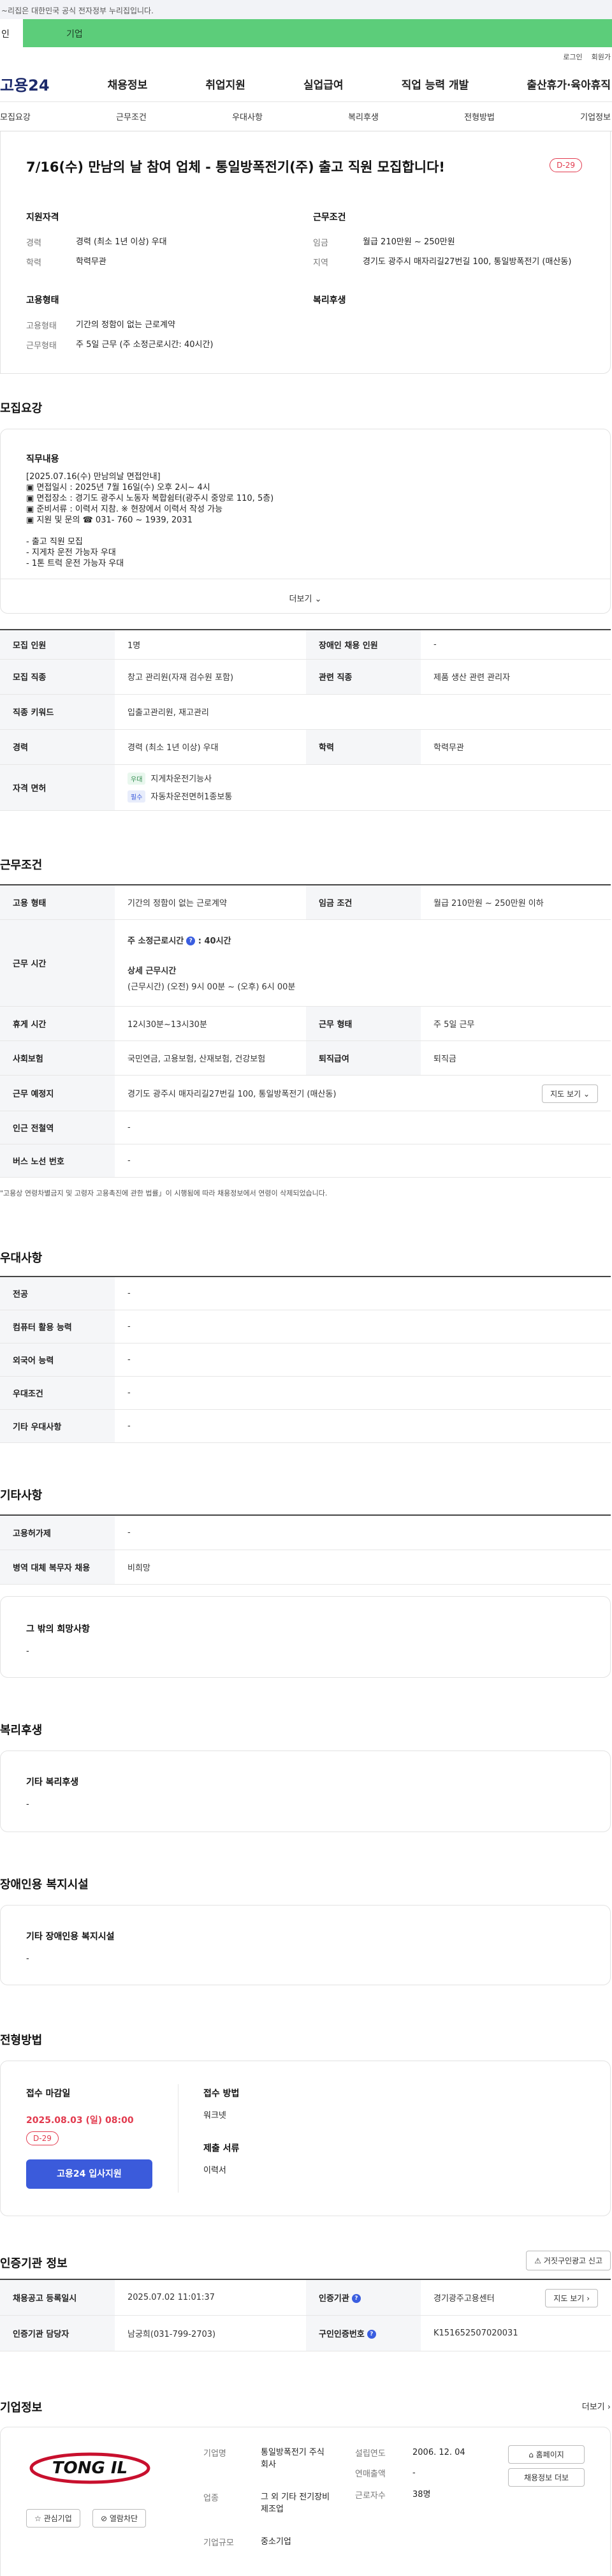  I want to click on company-logo-text: TONG IL, so click(89, 2468).